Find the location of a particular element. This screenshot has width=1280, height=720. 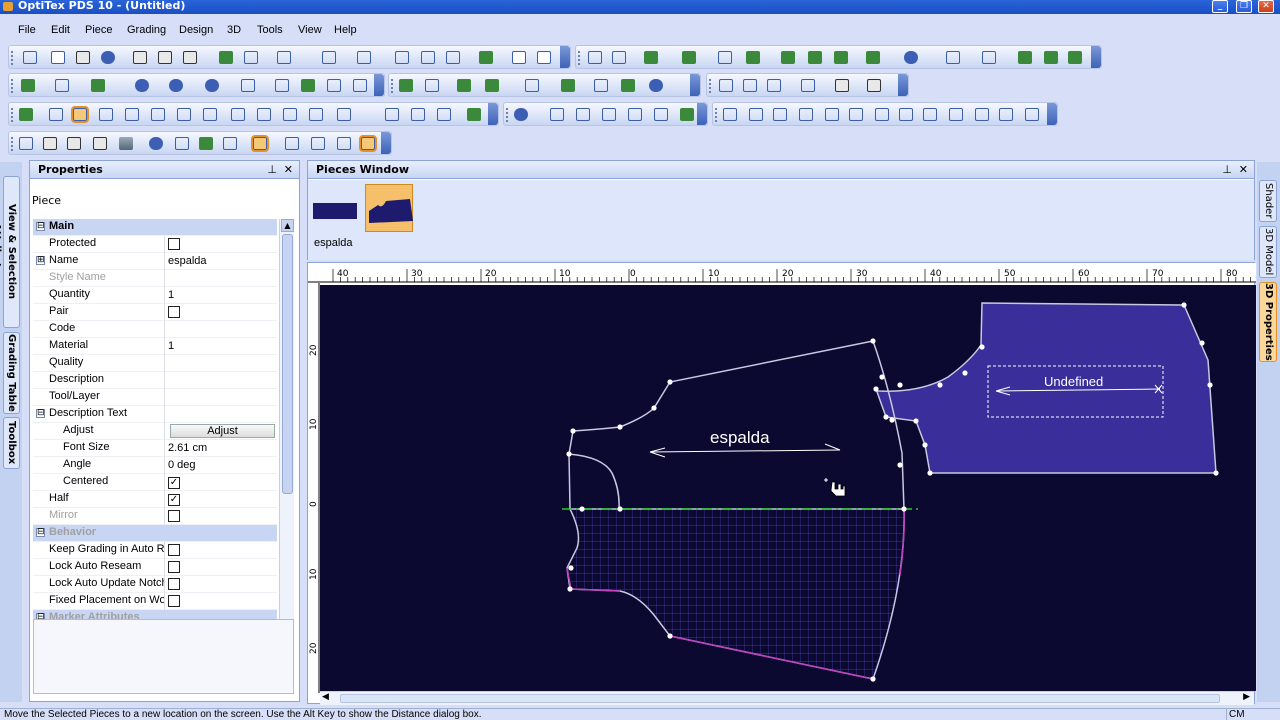

property-checkbox: ✓ is located at coordinates (220, 499).